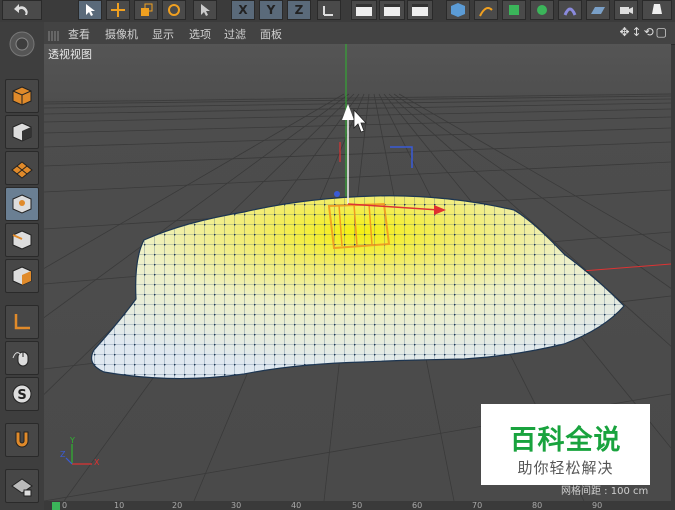 This screenshot has height=510, width=675. Describe the element at coordinates (542, 10) in the screenshot. I see `cloner-icon` at that location.